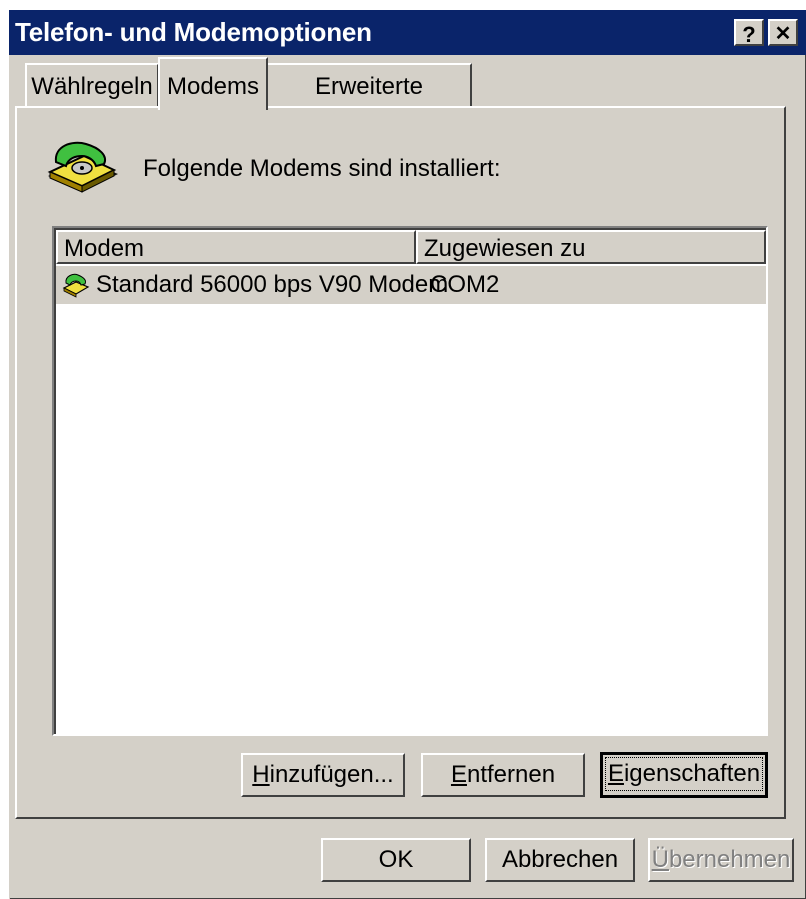 This screenshot has height=899, width=806. What do you see at coordinates (407, 32) in the screenshot?
I see `title-bar: Telefon- und Modemoptionen ? ✕` at bounding box center [407, 32].